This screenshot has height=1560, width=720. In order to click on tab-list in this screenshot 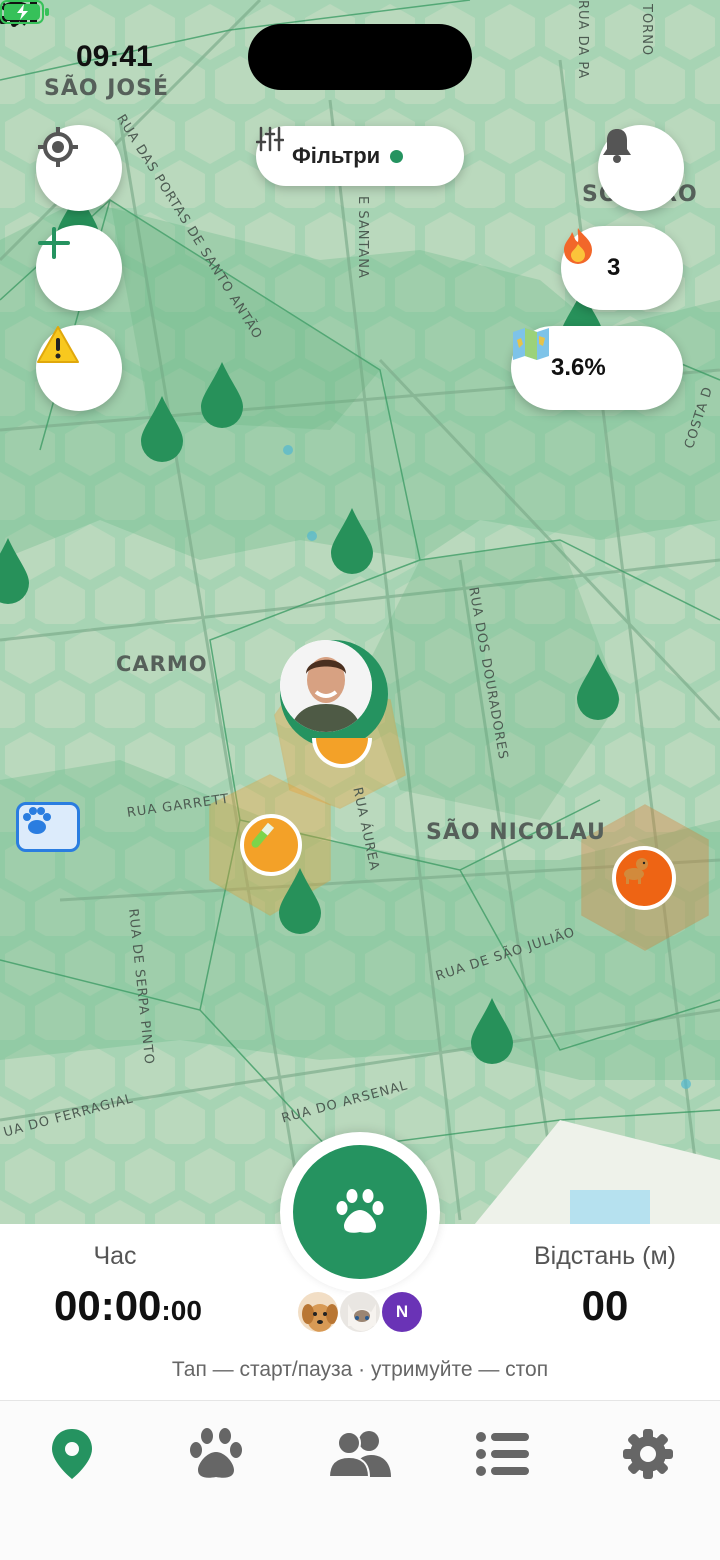, I will do `click(502, 1454)`.